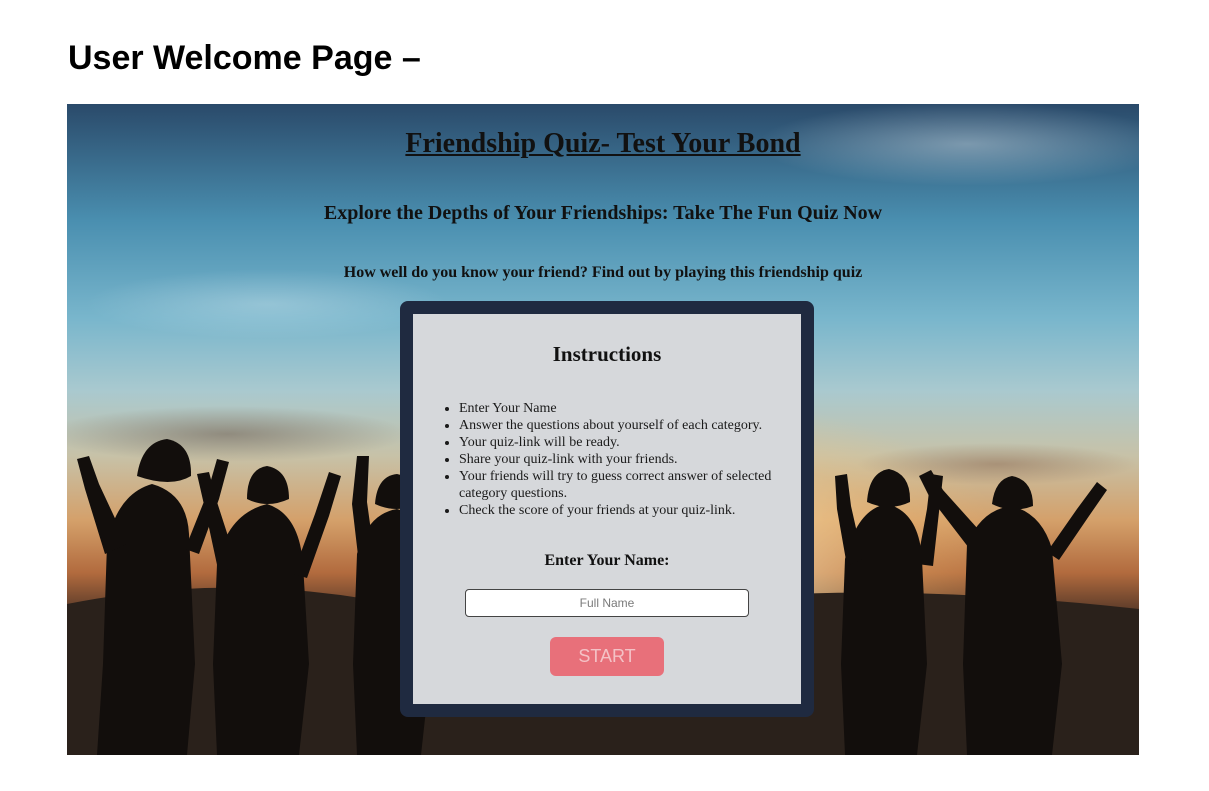  What do you see at coordinates (607, 603) in the screenshot?
I see `name-input` at bounding box center [607, 603].